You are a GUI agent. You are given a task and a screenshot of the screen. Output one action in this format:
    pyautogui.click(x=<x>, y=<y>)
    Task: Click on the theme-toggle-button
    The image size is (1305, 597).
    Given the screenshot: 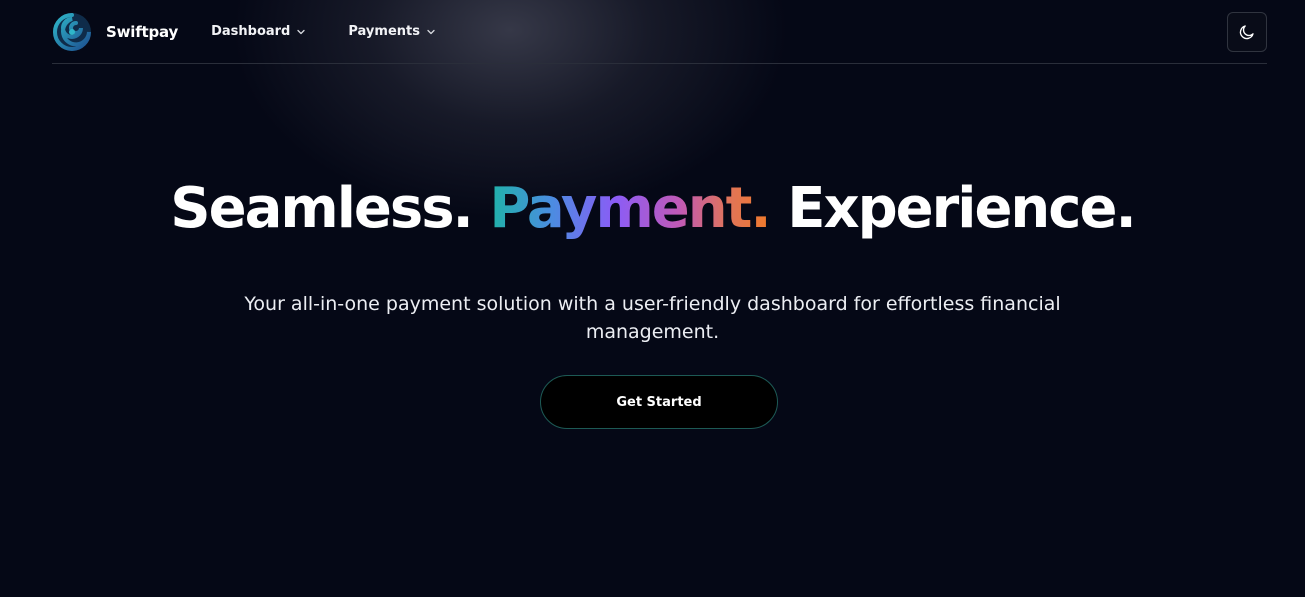 What is the action you would take?
    pyautogui.click(x=1247, y=31)
    